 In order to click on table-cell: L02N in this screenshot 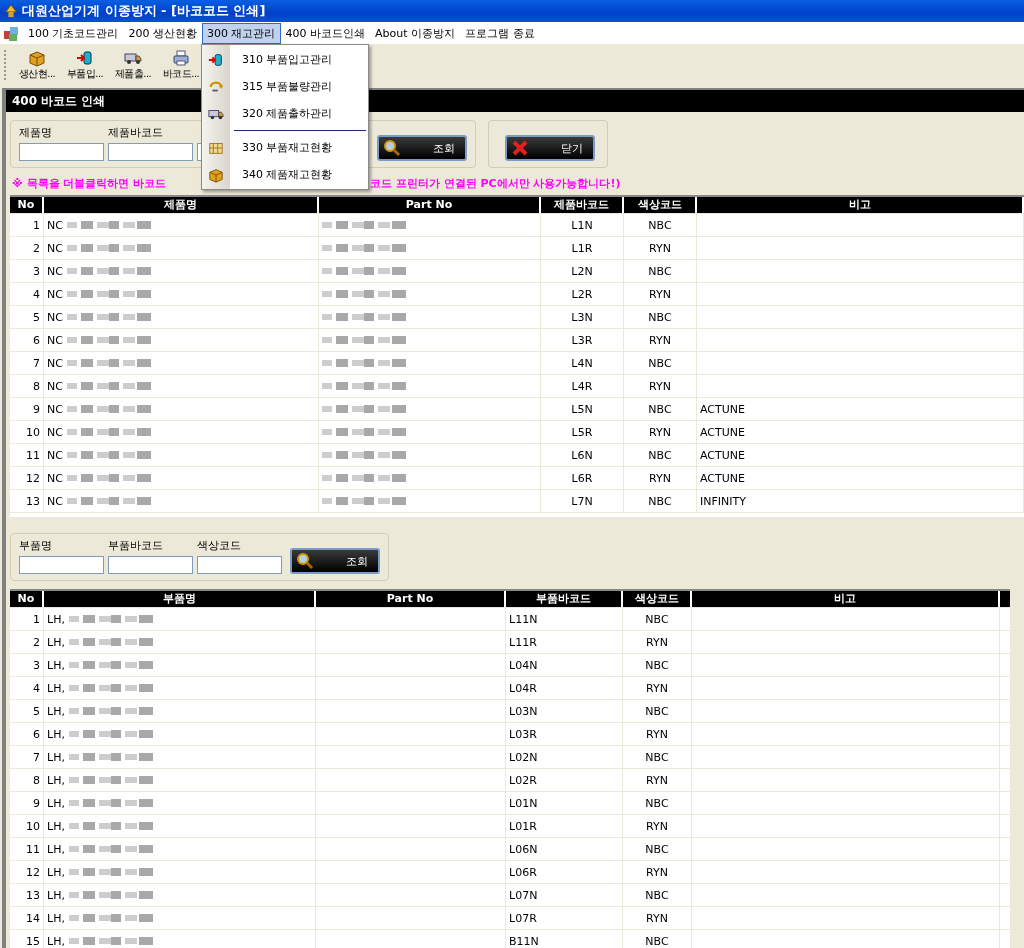, I will do `click(523, 757)`.